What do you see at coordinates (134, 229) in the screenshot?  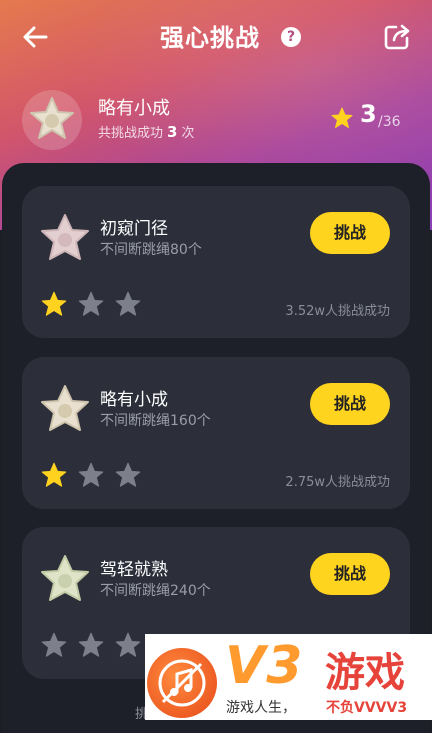 I see `challenge-name: 初窥门径` at bounding box center [134, 229].